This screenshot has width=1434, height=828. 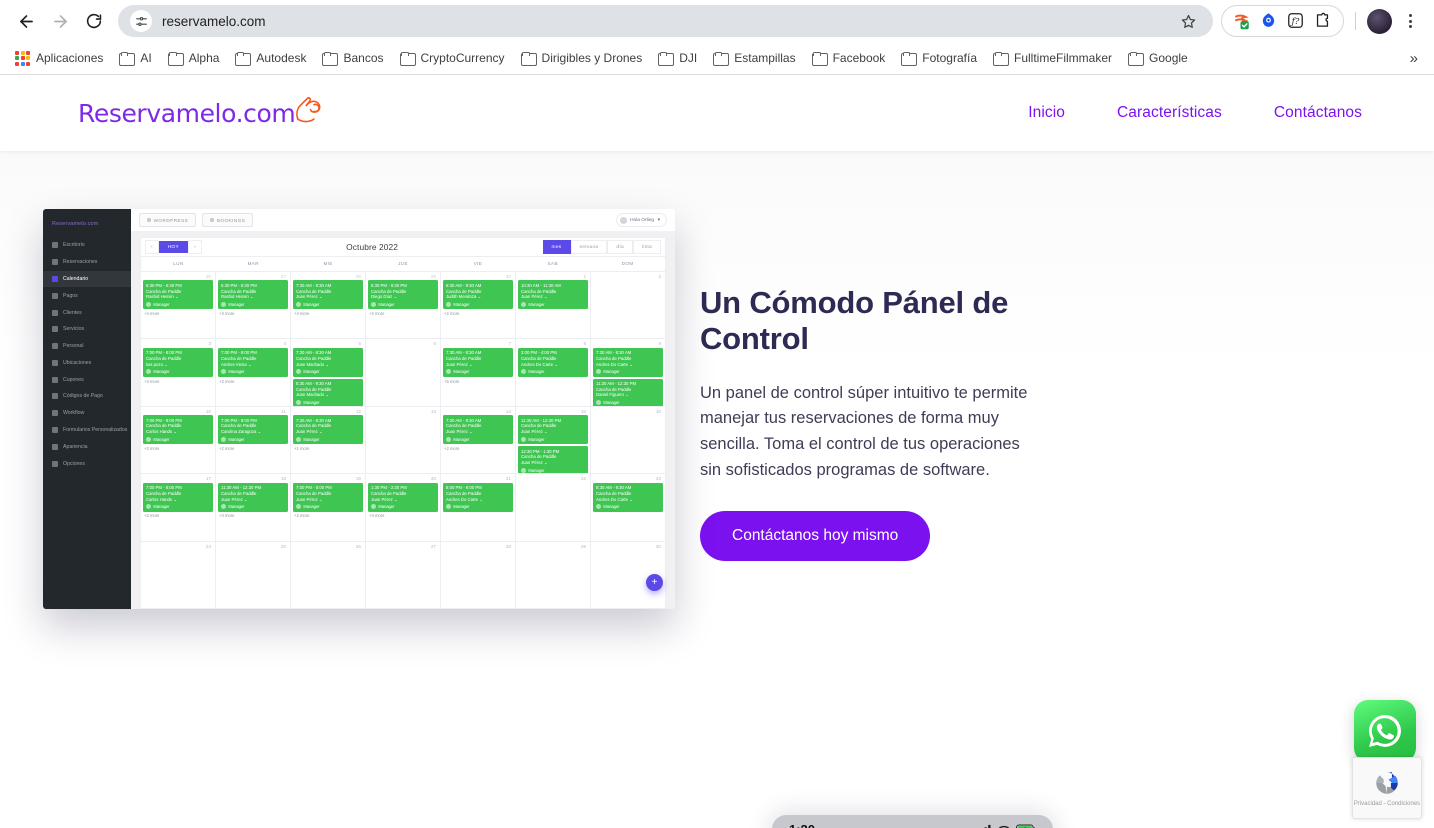 What do you see at coordinates (641, 220) in the screenshot?
I see `dashboard-user-menu: Hola Orlieg ▾` at bounding box center [641, 220].